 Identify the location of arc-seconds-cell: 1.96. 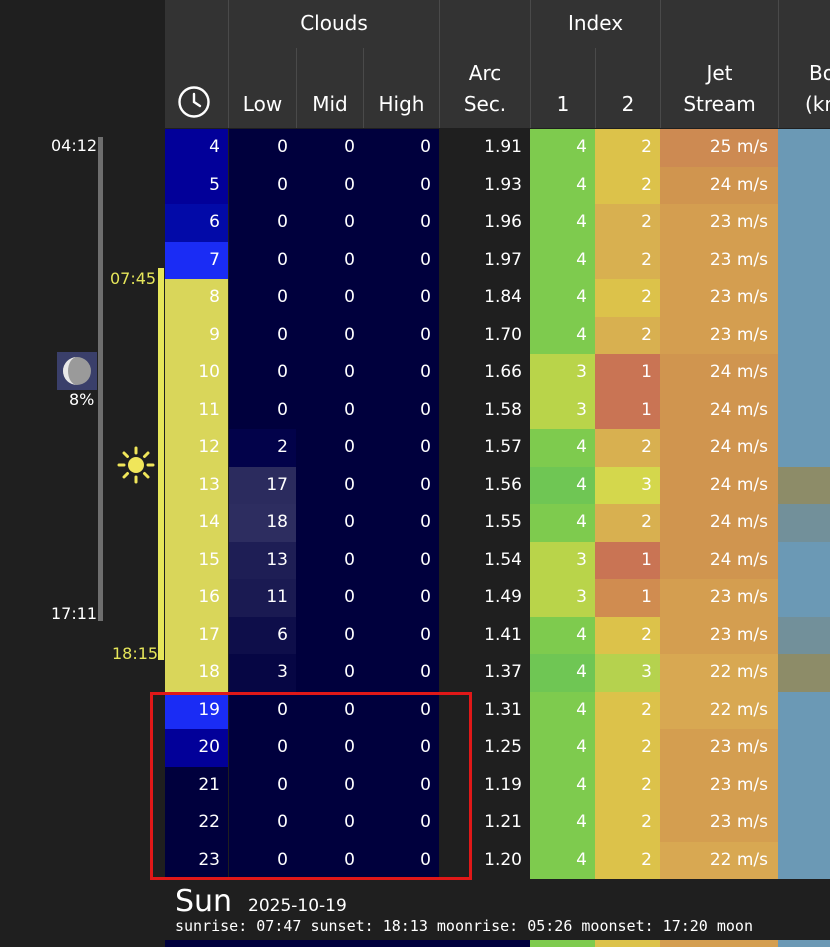
(503, 222).